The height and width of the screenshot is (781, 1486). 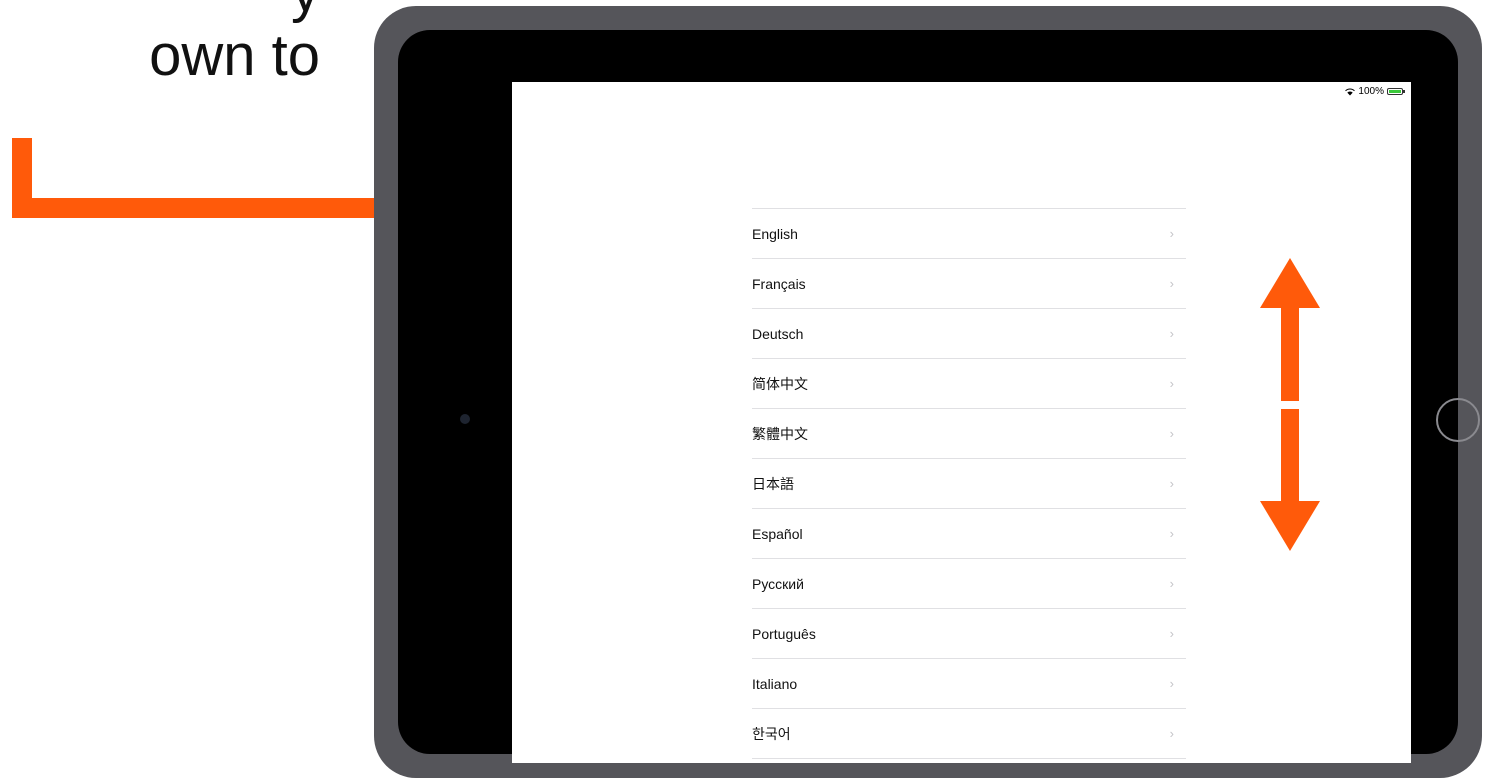 What do you see at coordinates (1290, 456) in the screenshot?
I see `scroll-down-arrow-shaft` at bounding box center [1290, 456].